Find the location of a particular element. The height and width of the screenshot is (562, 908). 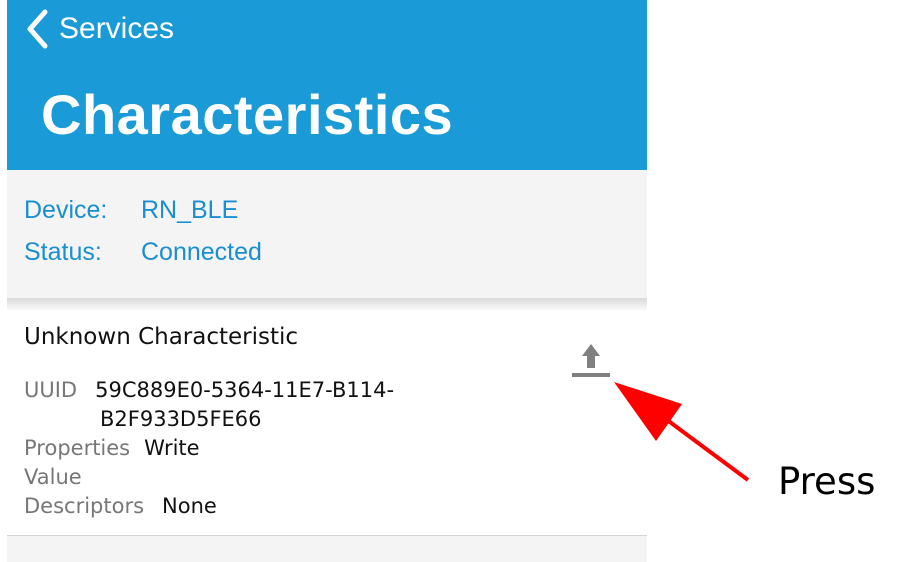

uuid-value-line1: 59C889E0-5364-11E7-B114- is located at coordinates (245, 390).